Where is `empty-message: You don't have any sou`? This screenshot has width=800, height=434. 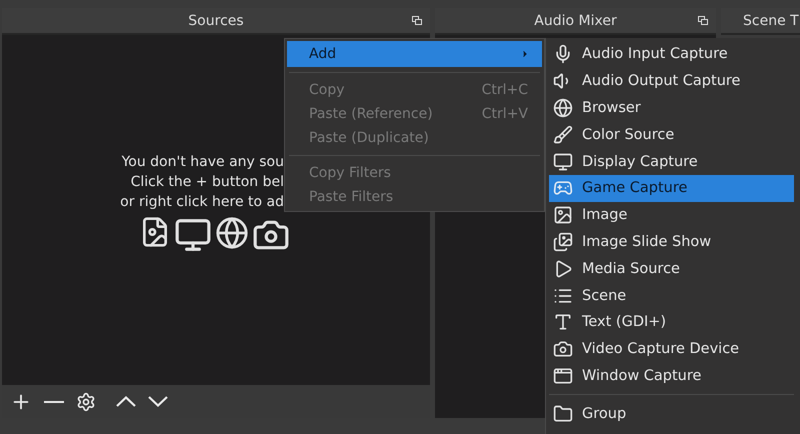
empty-message: You don't have any sou is located at coordinates (203, 162).